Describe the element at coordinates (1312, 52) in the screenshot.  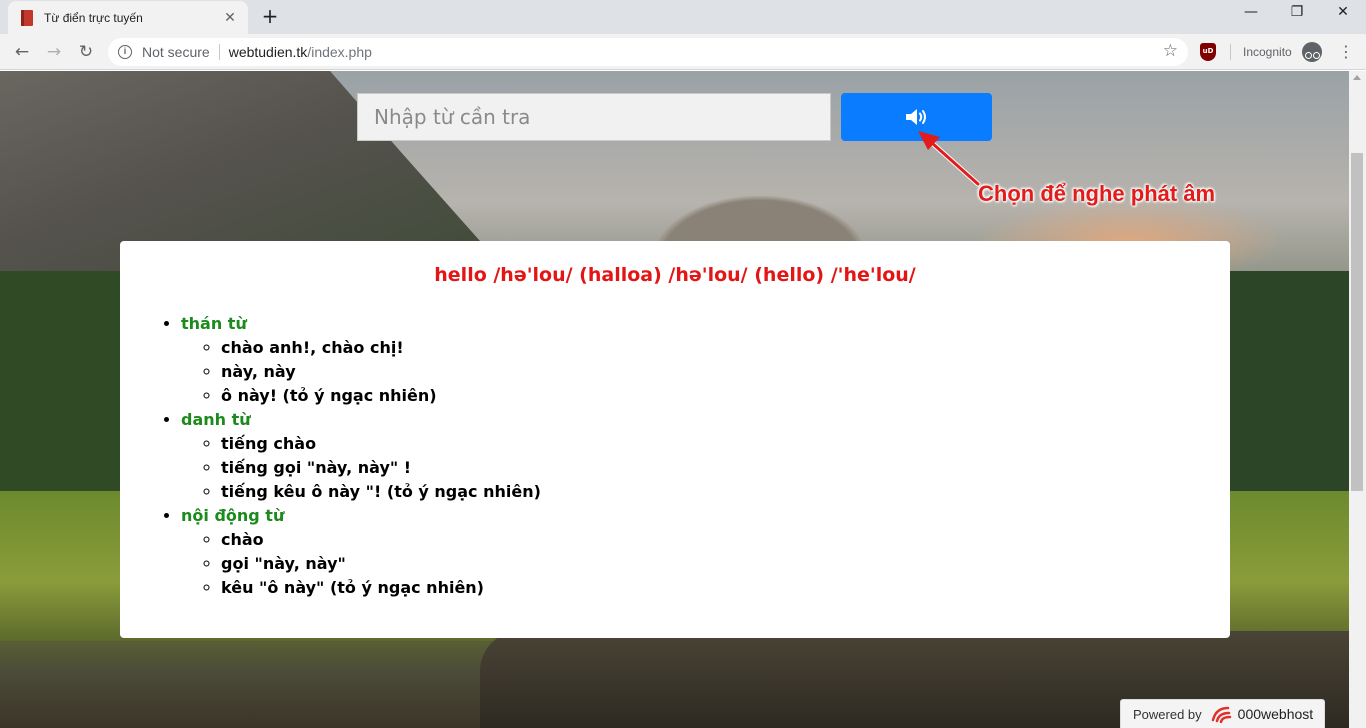
I see `incognito-icon` at that location.